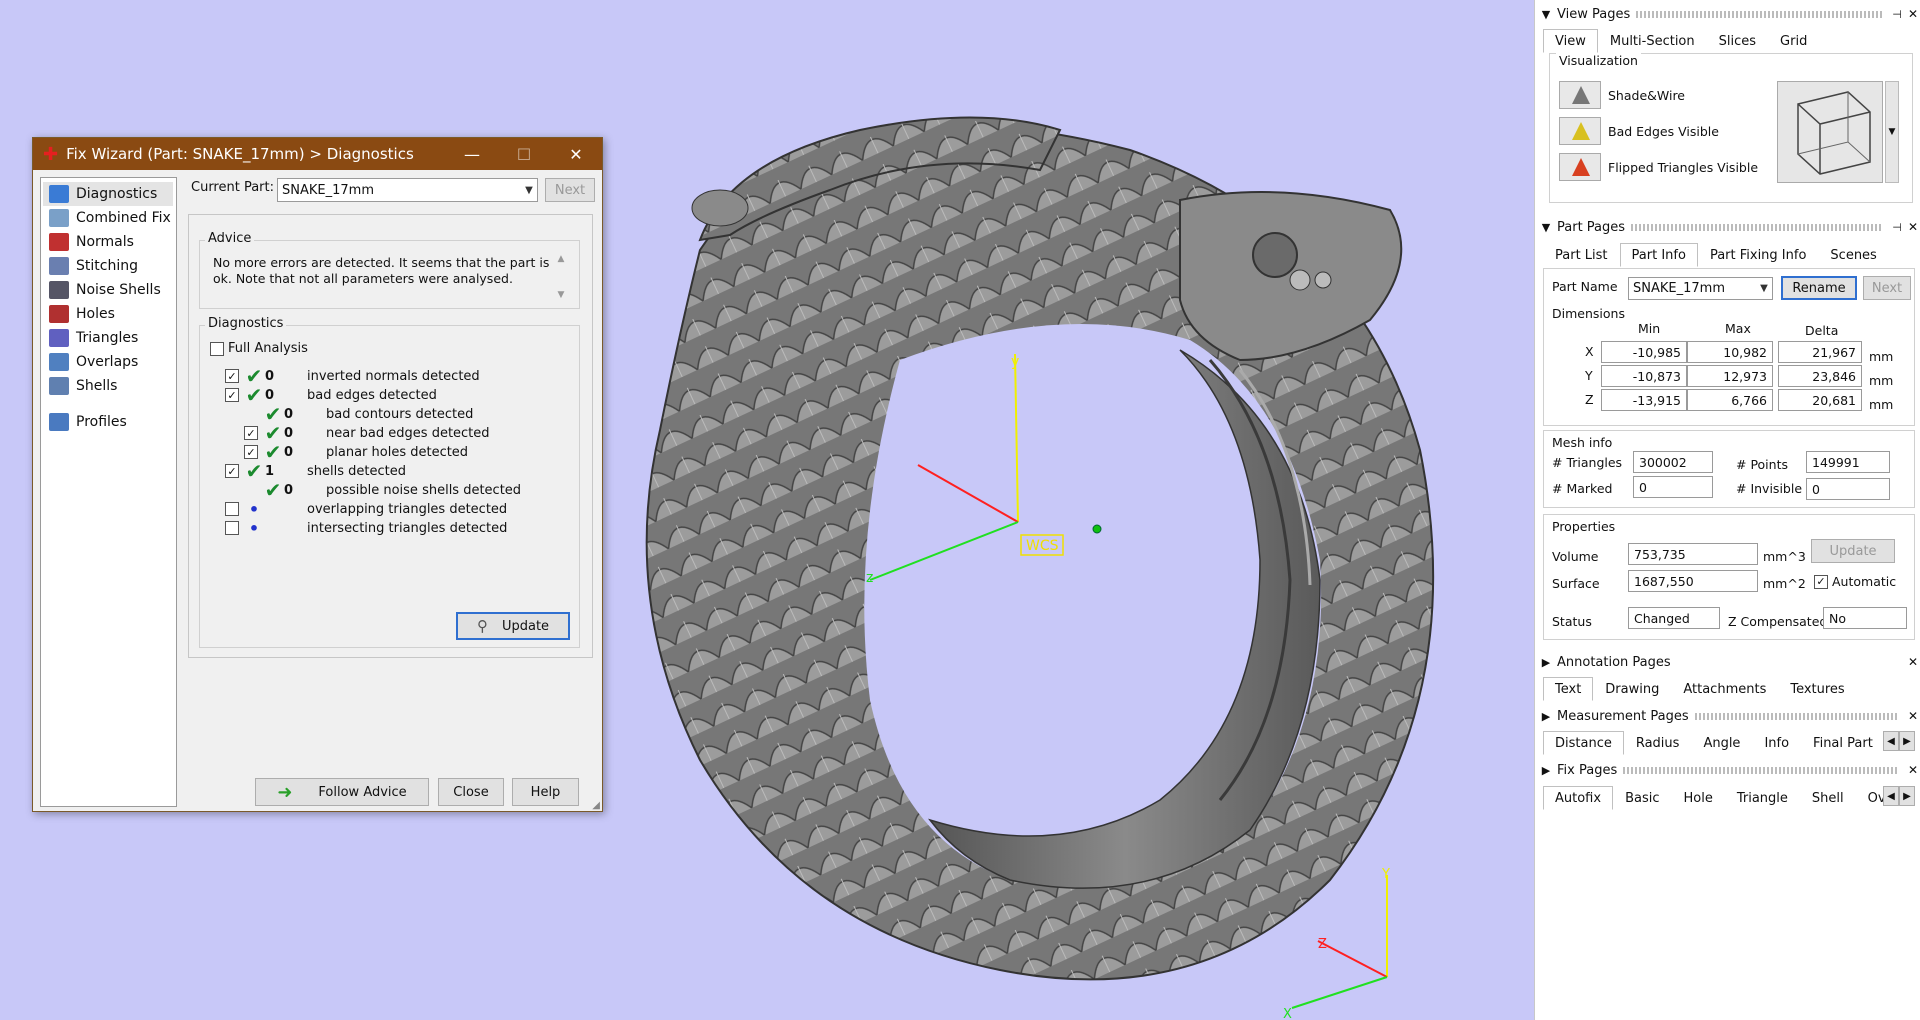 This screenshot has height=1020, width=1920. I want to click on dim-max-field: 6,766, so click(1730, 400).